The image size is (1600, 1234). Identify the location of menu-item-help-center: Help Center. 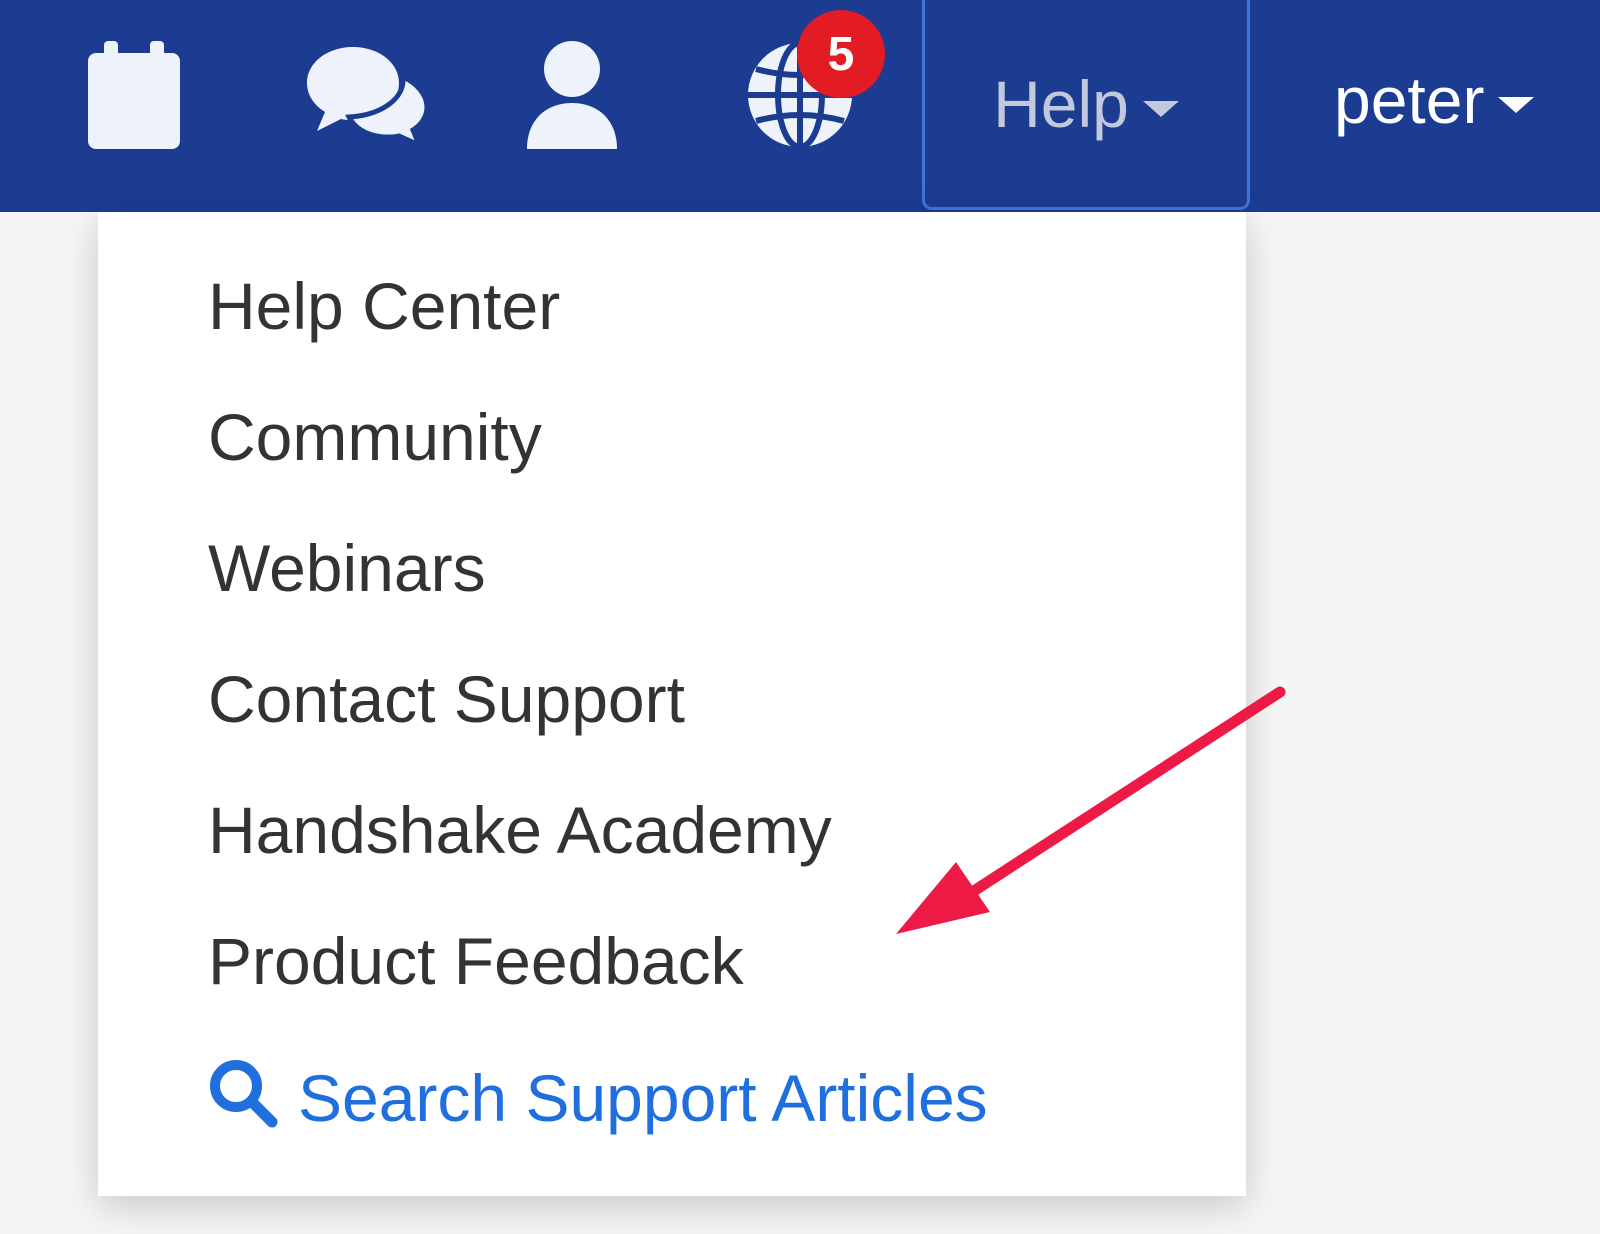
(384, 306).